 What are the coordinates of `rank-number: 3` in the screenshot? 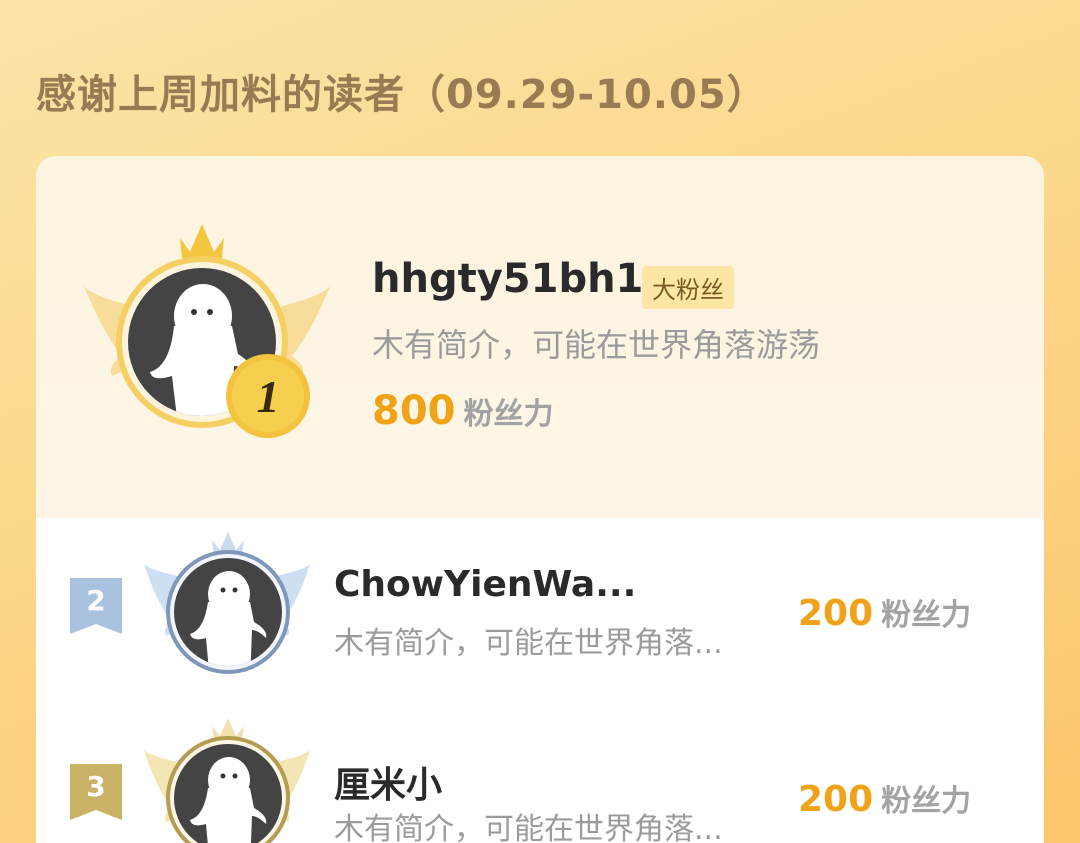 It's located at (96, 786).